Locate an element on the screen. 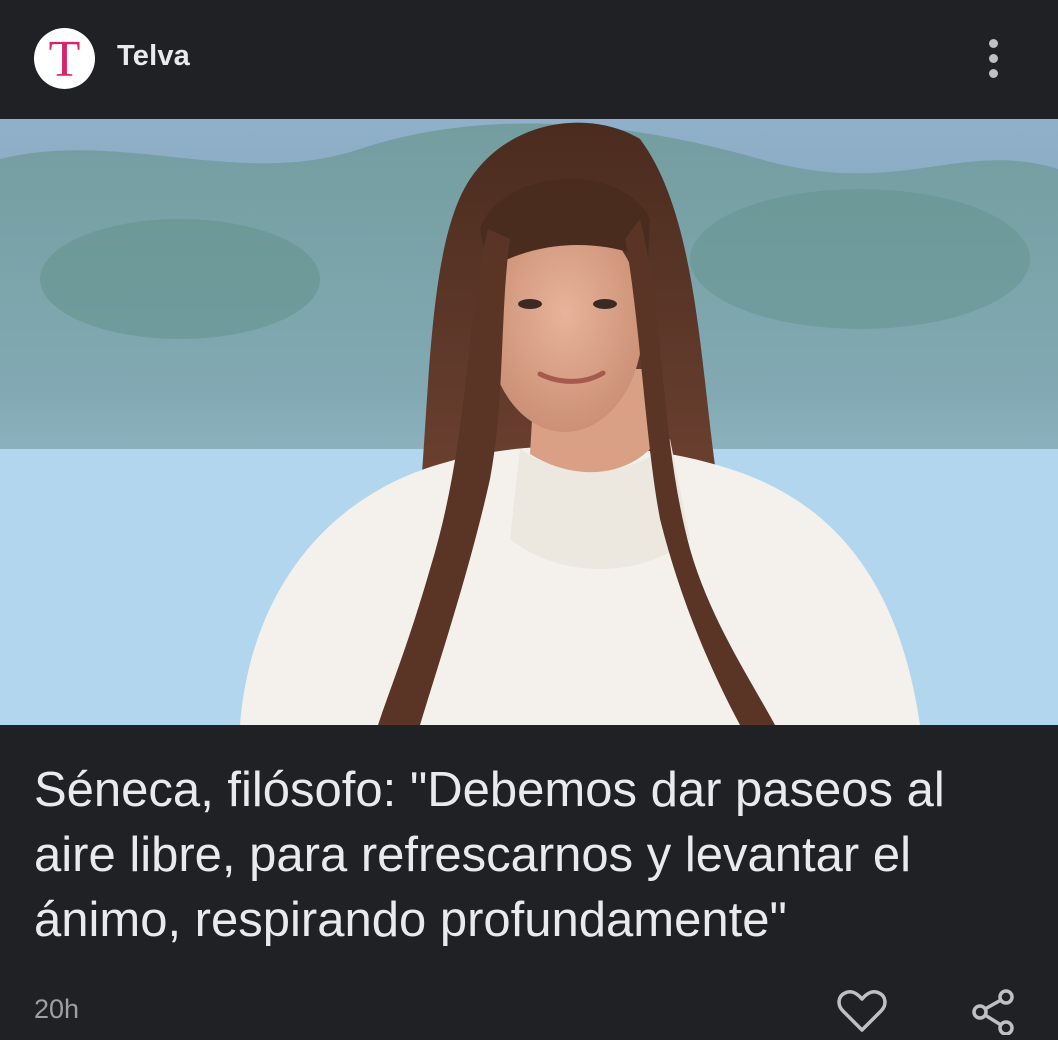 Image resolution: width=1058 pixels, height=1040 pixels. heart-icon is located at coordinates (862, 1011).